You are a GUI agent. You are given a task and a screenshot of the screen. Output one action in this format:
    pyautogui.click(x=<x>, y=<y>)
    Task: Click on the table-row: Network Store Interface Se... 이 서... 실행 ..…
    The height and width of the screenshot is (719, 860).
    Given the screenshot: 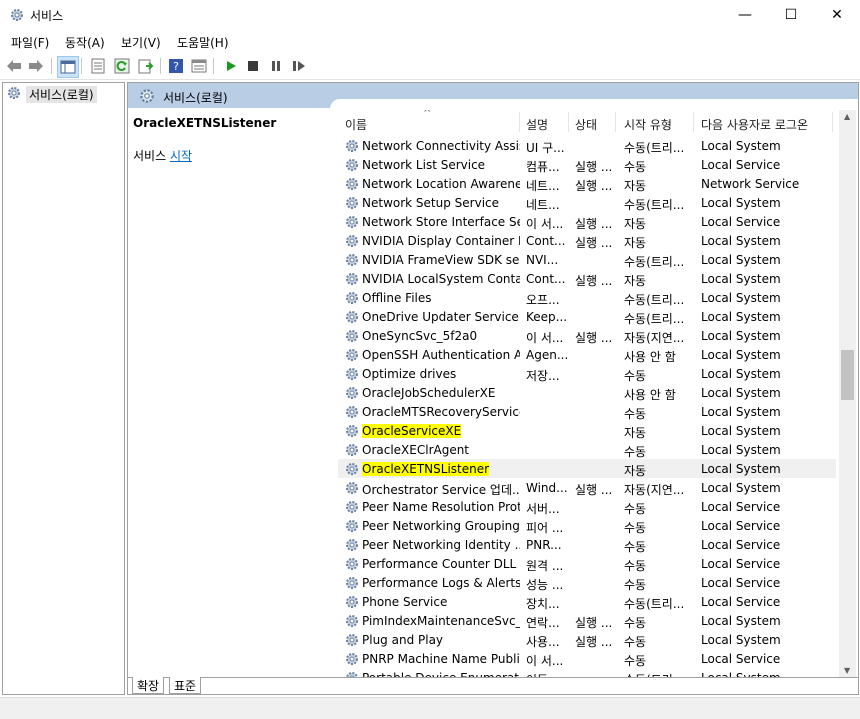 What is the action you would take?
    pyautogui.click(x=587, y=221)
    